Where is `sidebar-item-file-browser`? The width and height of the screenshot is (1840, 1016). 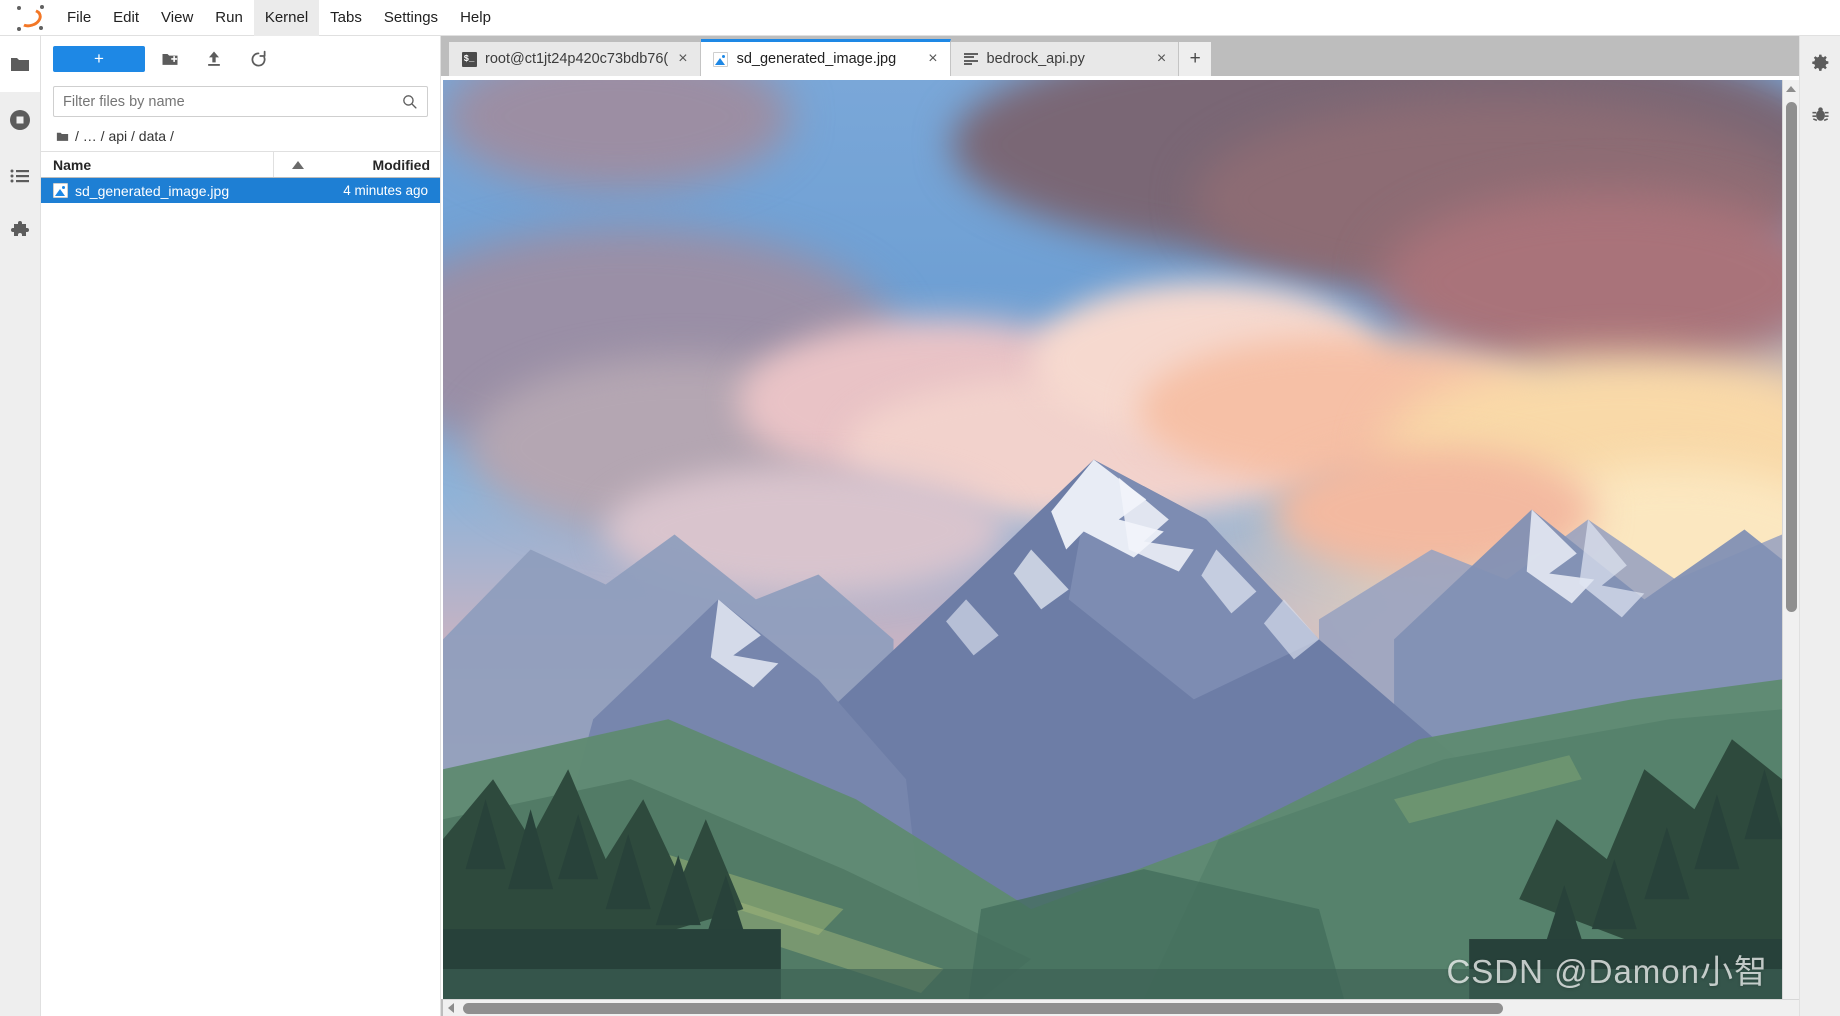 sidebar-item-file-browser is located at coordinates (20, 64).